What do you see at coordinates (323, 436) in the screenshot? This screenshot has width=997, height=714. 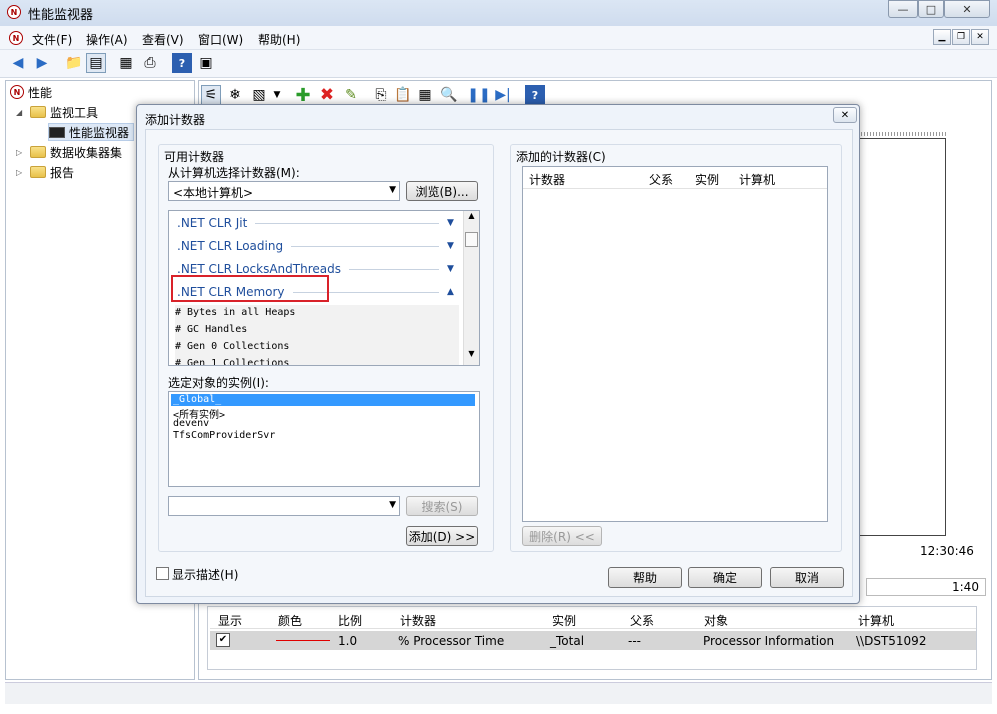 I see `list-item: TfsComProviderSvr` at bounding box center [323, 436].